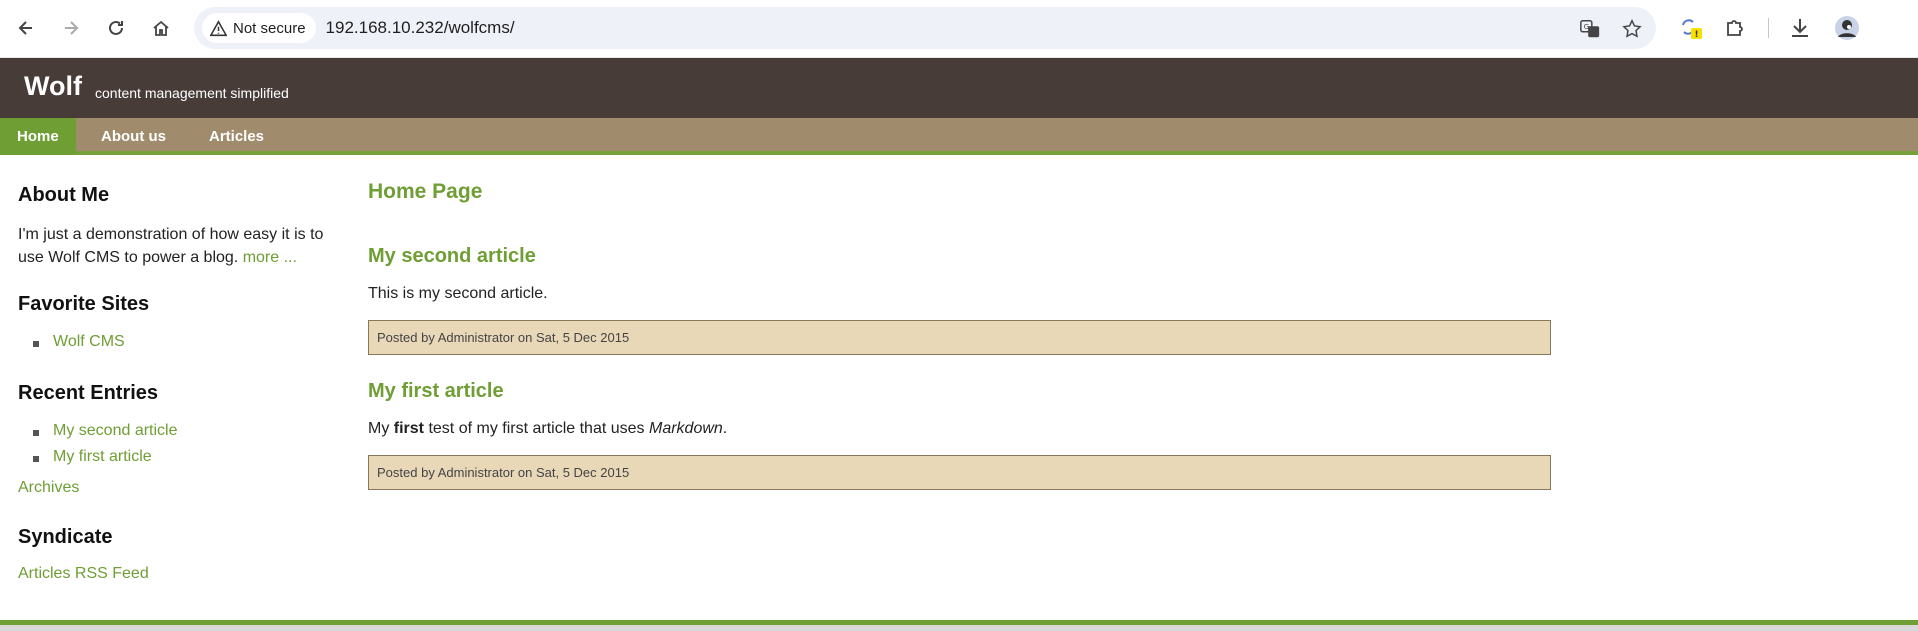 The image size is (1918, 631). Describe the element at coordinates (65, 537) in the screenshot. I see `syndicate-heading: Syndicate` at that location.